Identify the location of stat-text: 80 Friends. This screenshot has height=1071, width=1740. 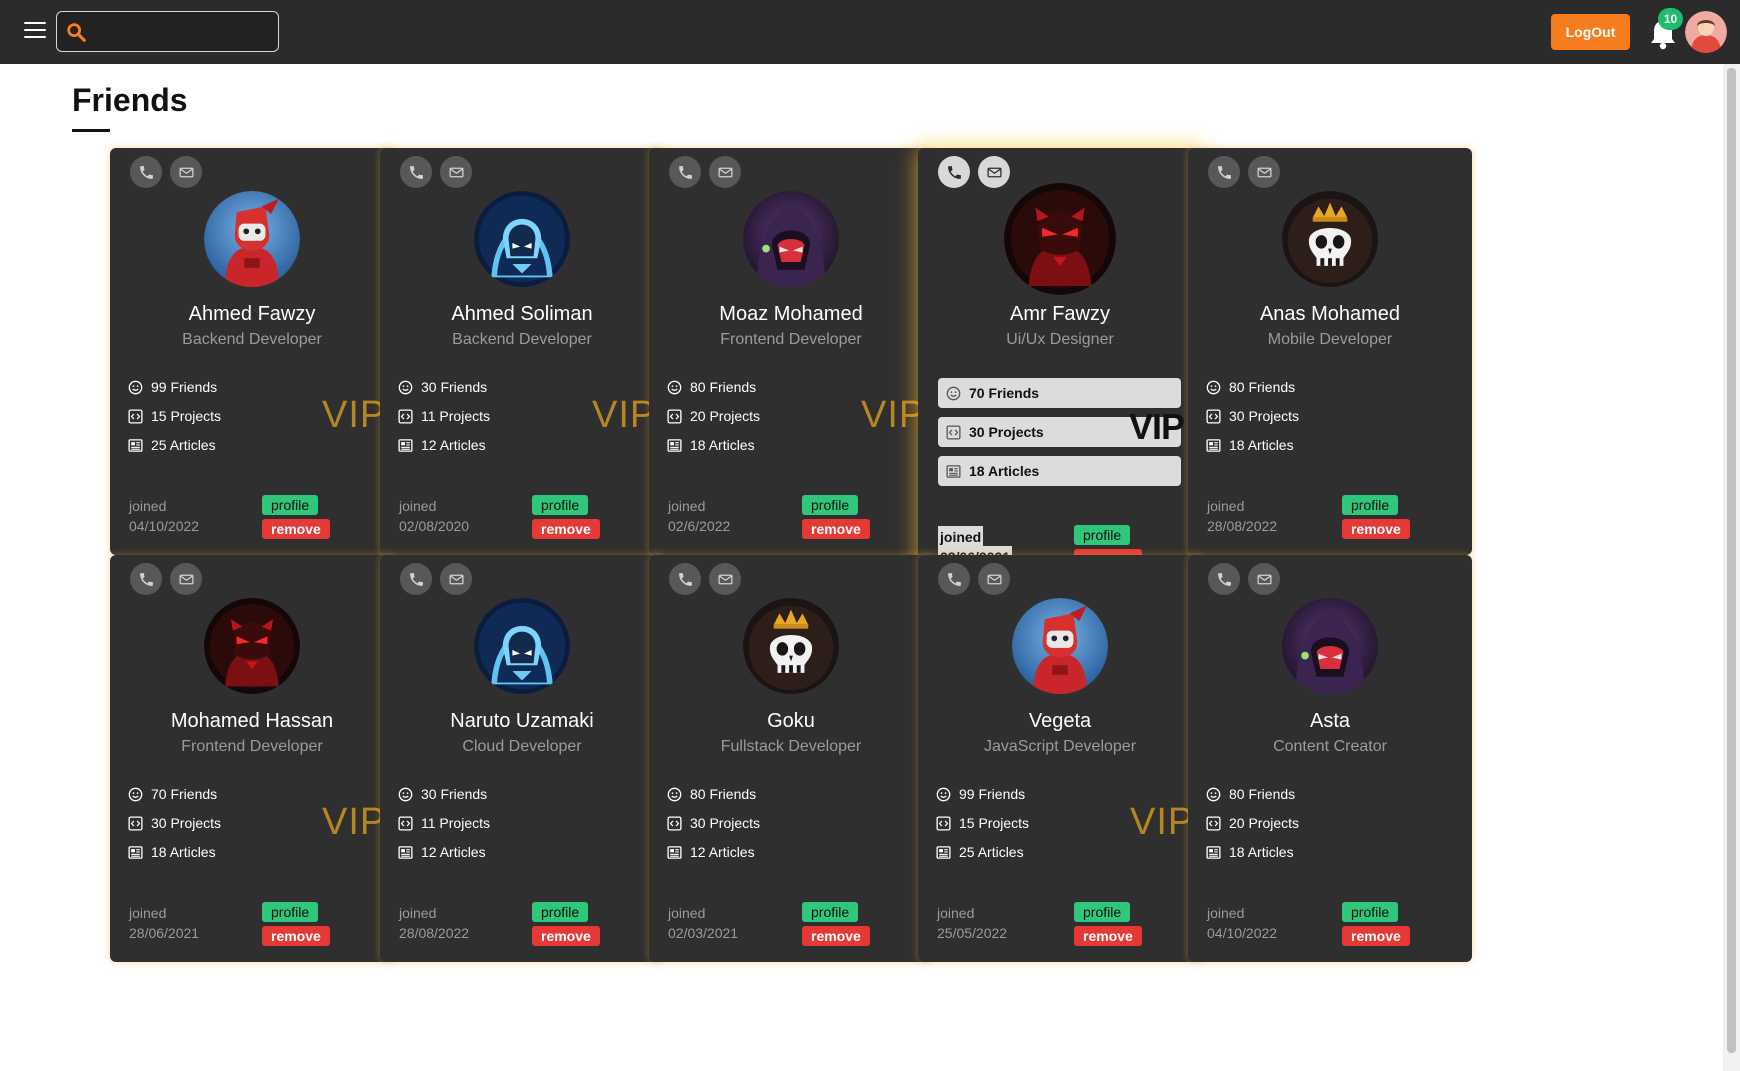
(723, 794).